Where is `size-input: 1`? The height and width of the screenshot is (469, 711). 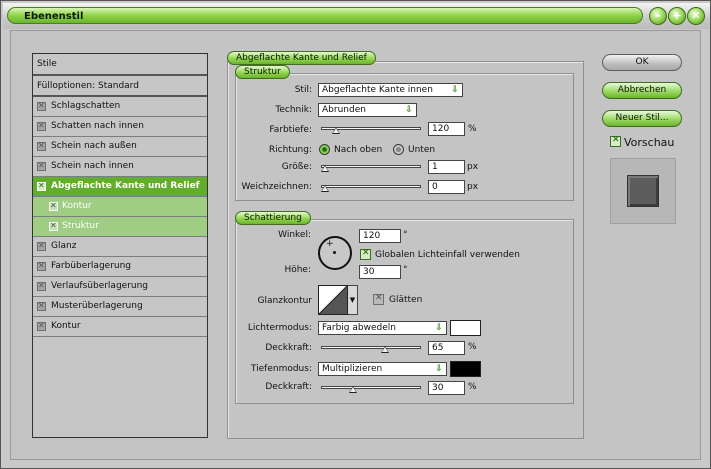 size-input: 1 is located at coordinates (446, 167).